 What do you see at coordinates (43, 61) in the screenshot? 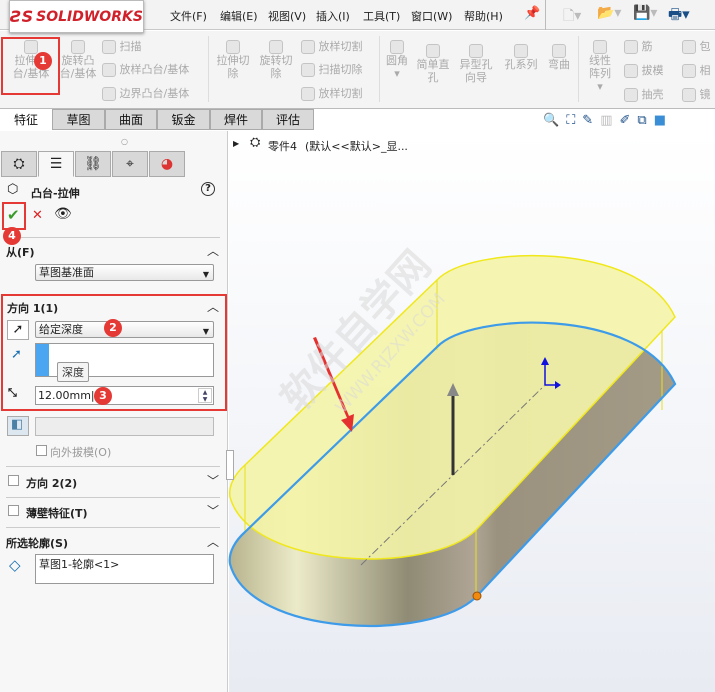
I see `step-badge-1: 1` at bounding box center [43, 61].